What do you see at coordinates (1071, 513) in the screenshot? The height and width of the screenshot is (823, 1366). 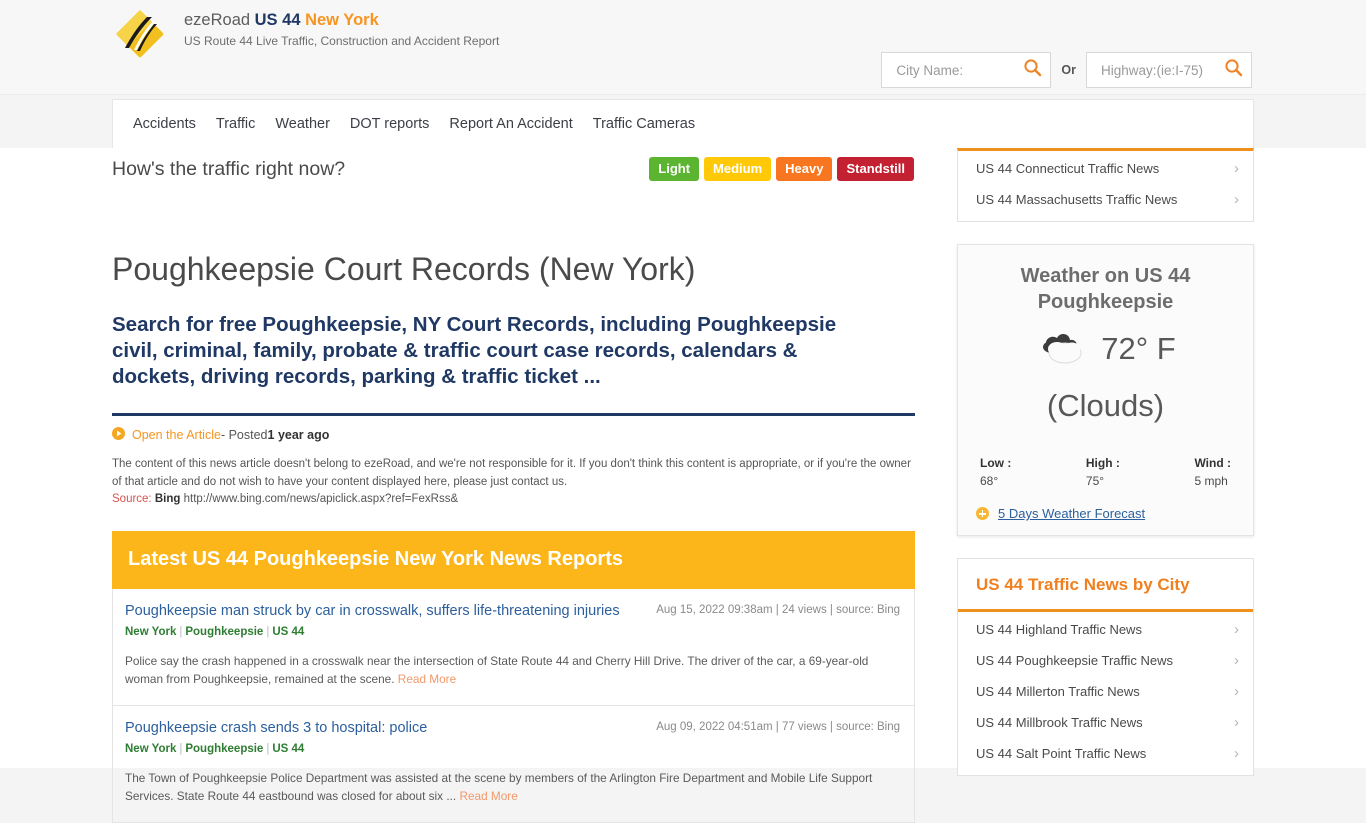 I see `five-day-forecast-link: 5 Days Weather Forecast` at bounding box center [1071, 513].